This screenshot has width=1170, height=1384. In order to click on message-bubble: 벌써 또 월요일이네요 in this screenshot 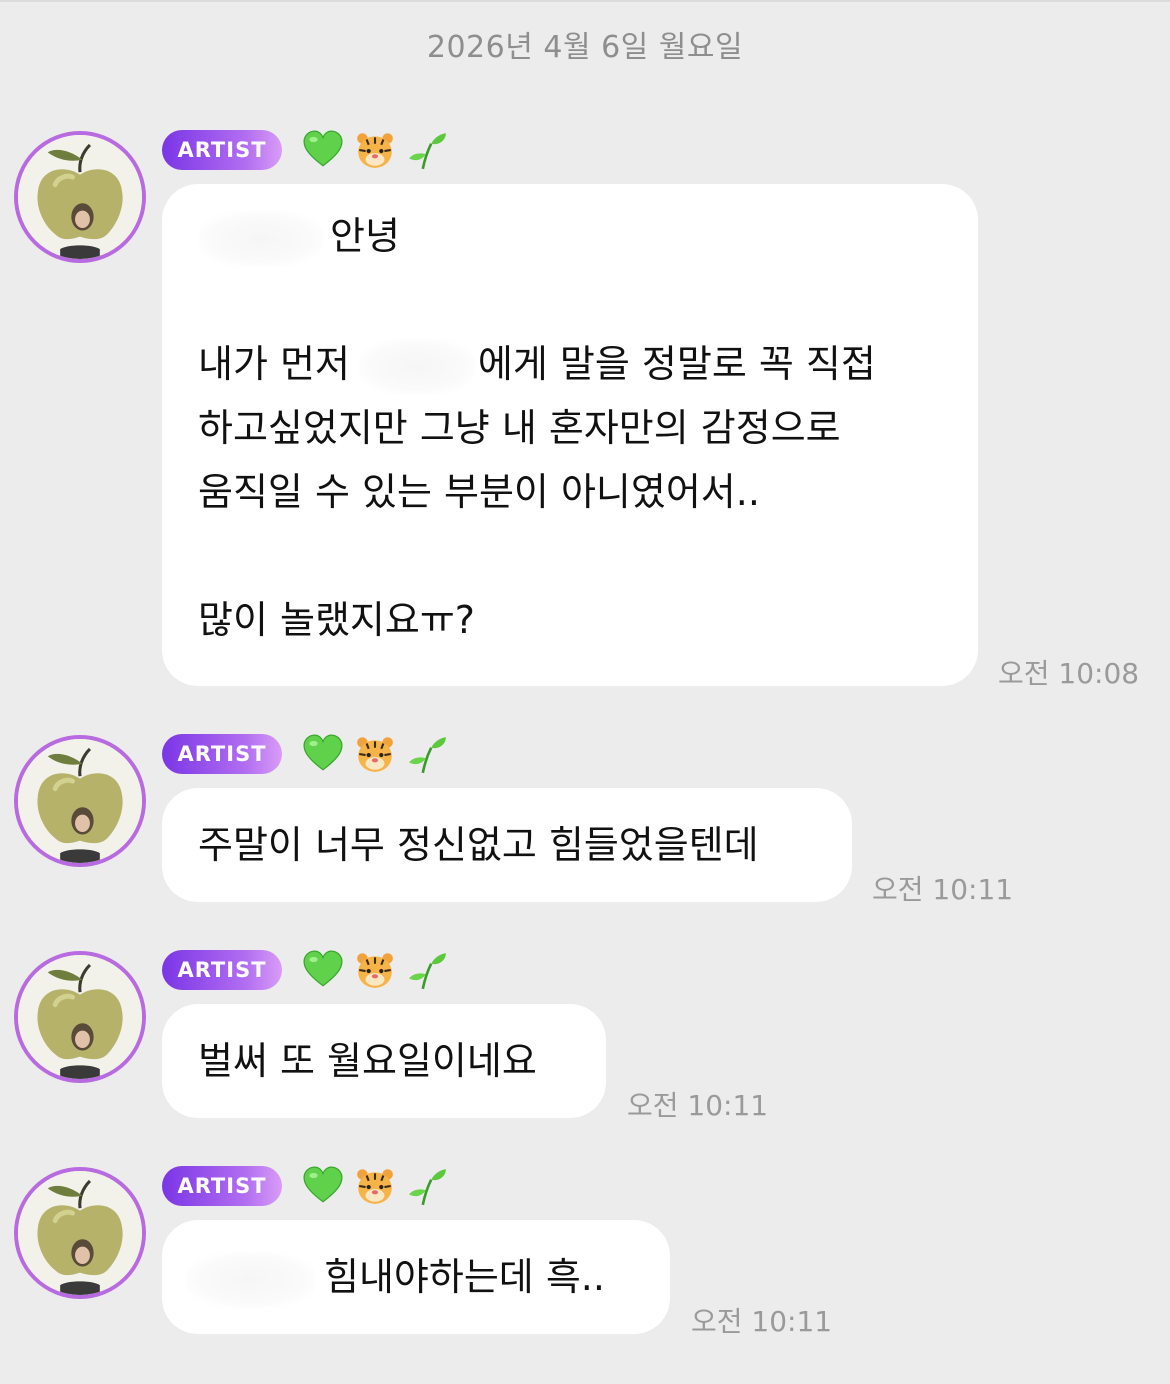, I will do `click(384, 1061)`.